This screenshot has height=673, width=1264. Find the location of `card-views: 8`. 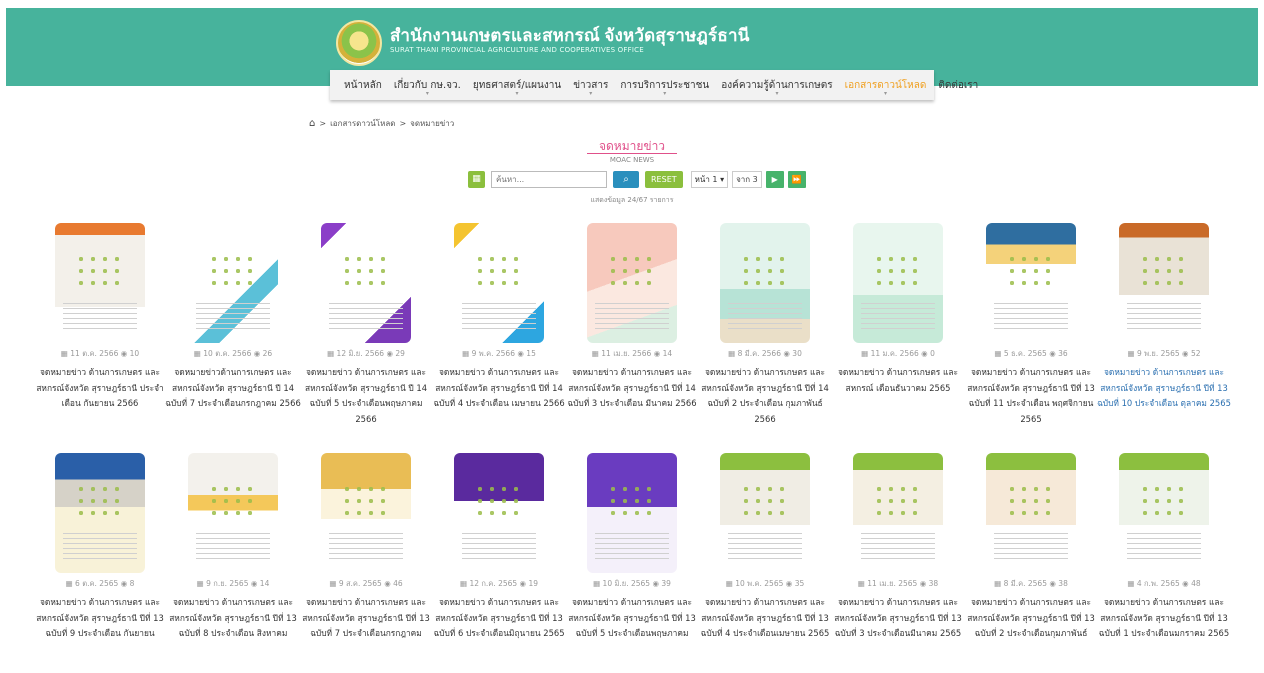

card-views: 8 is located at coordinates (132, 583).